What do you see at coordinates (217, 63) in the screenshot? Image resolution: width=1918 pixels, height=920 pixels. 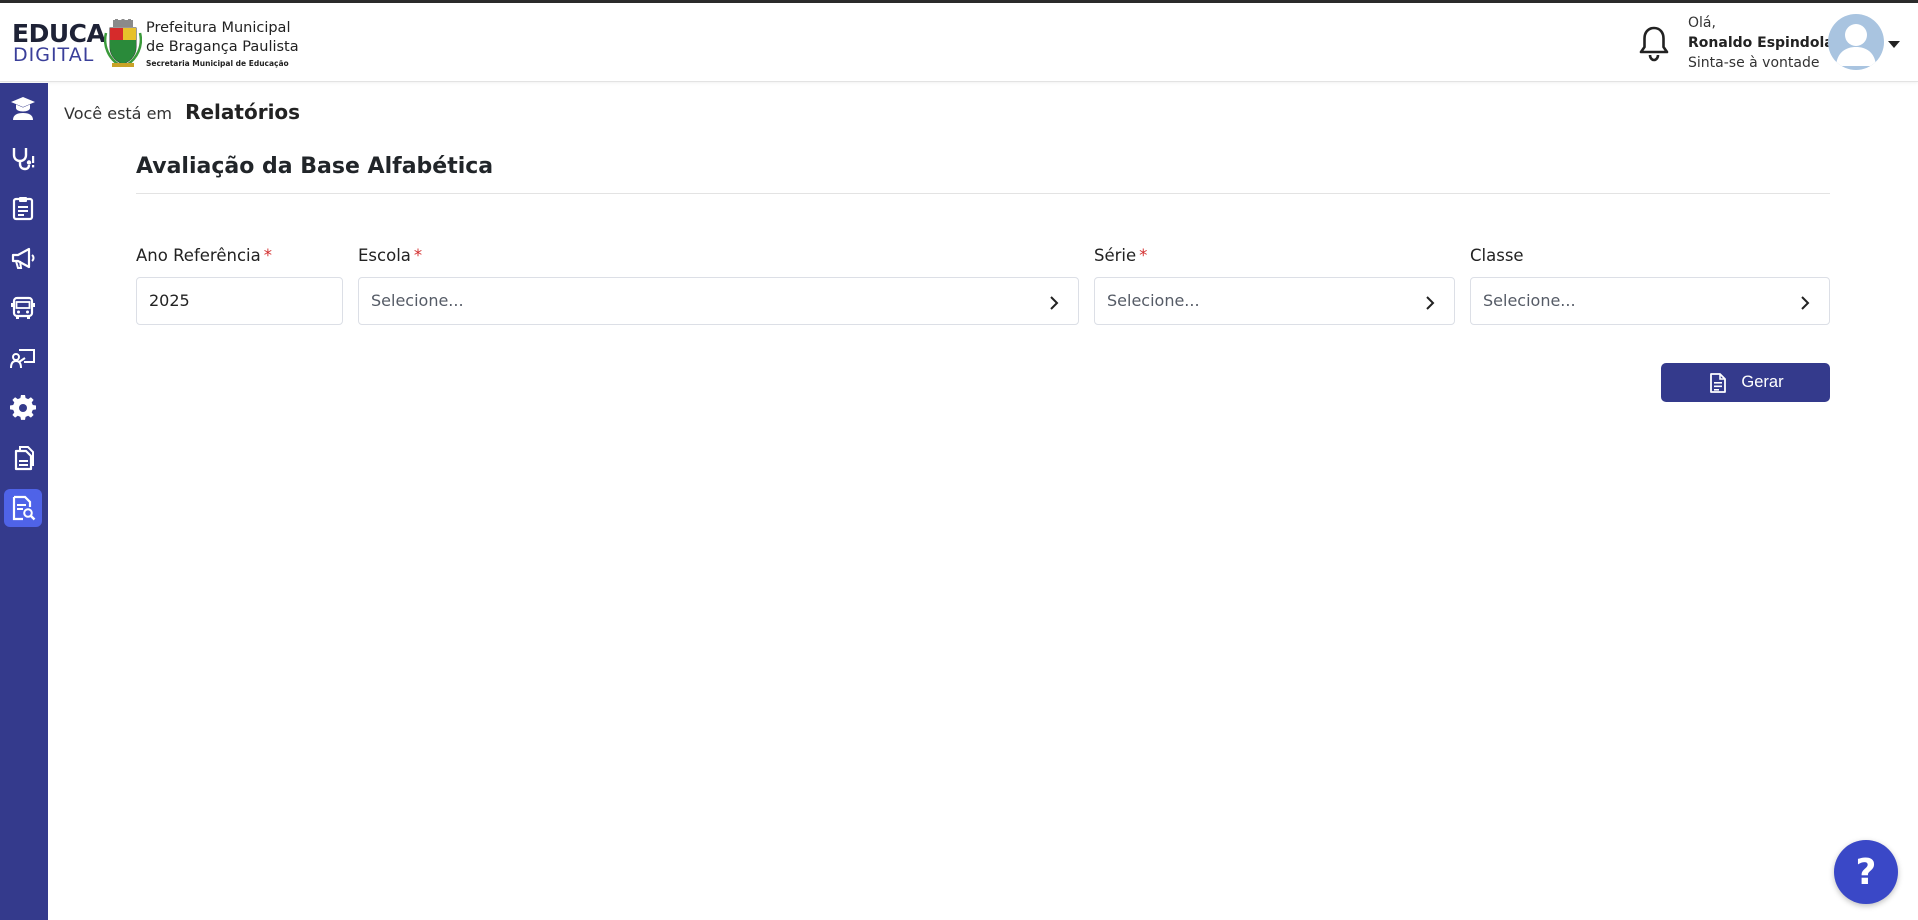 I see `logo-secretaria: Secretaria Municipal de Educação` at bounding box center [217, 63].